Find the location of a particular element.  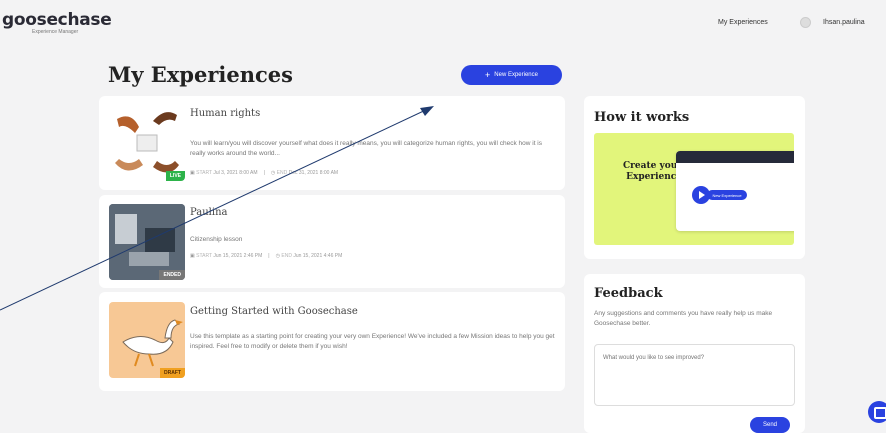

classroom-photo is located at coordinates (147, 242).